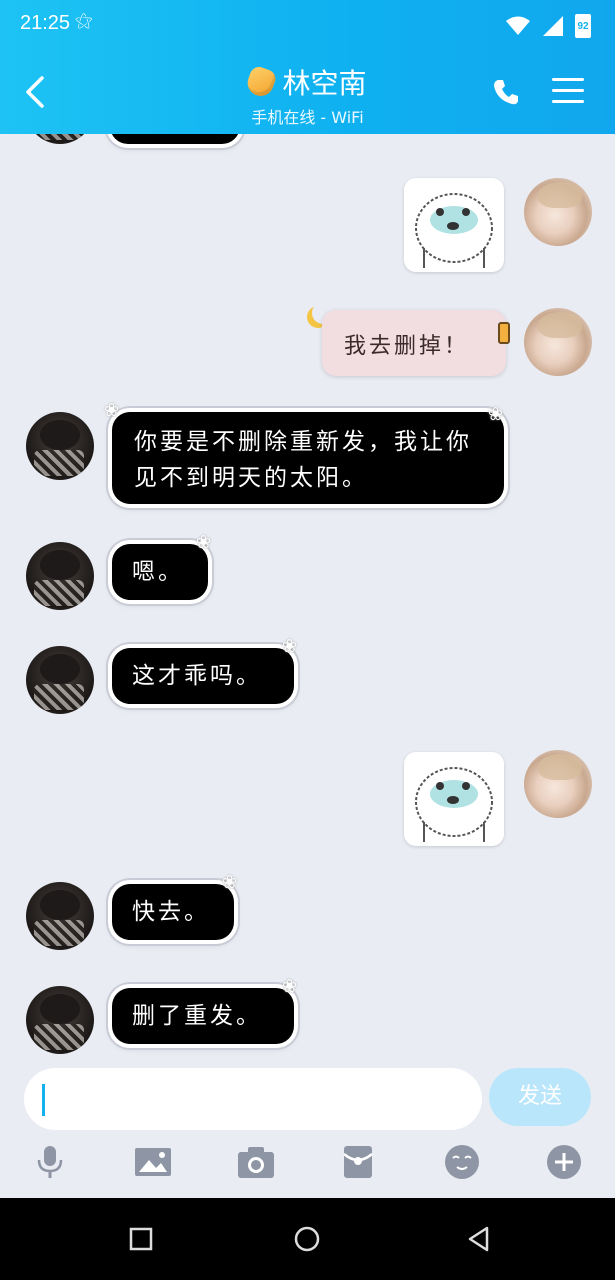 The height and width of the screenshot is (1280, 615). What do you see at coordinates (506, 92) in the screenshot?
I see `phone-icon` at bounding box center [506, 92].